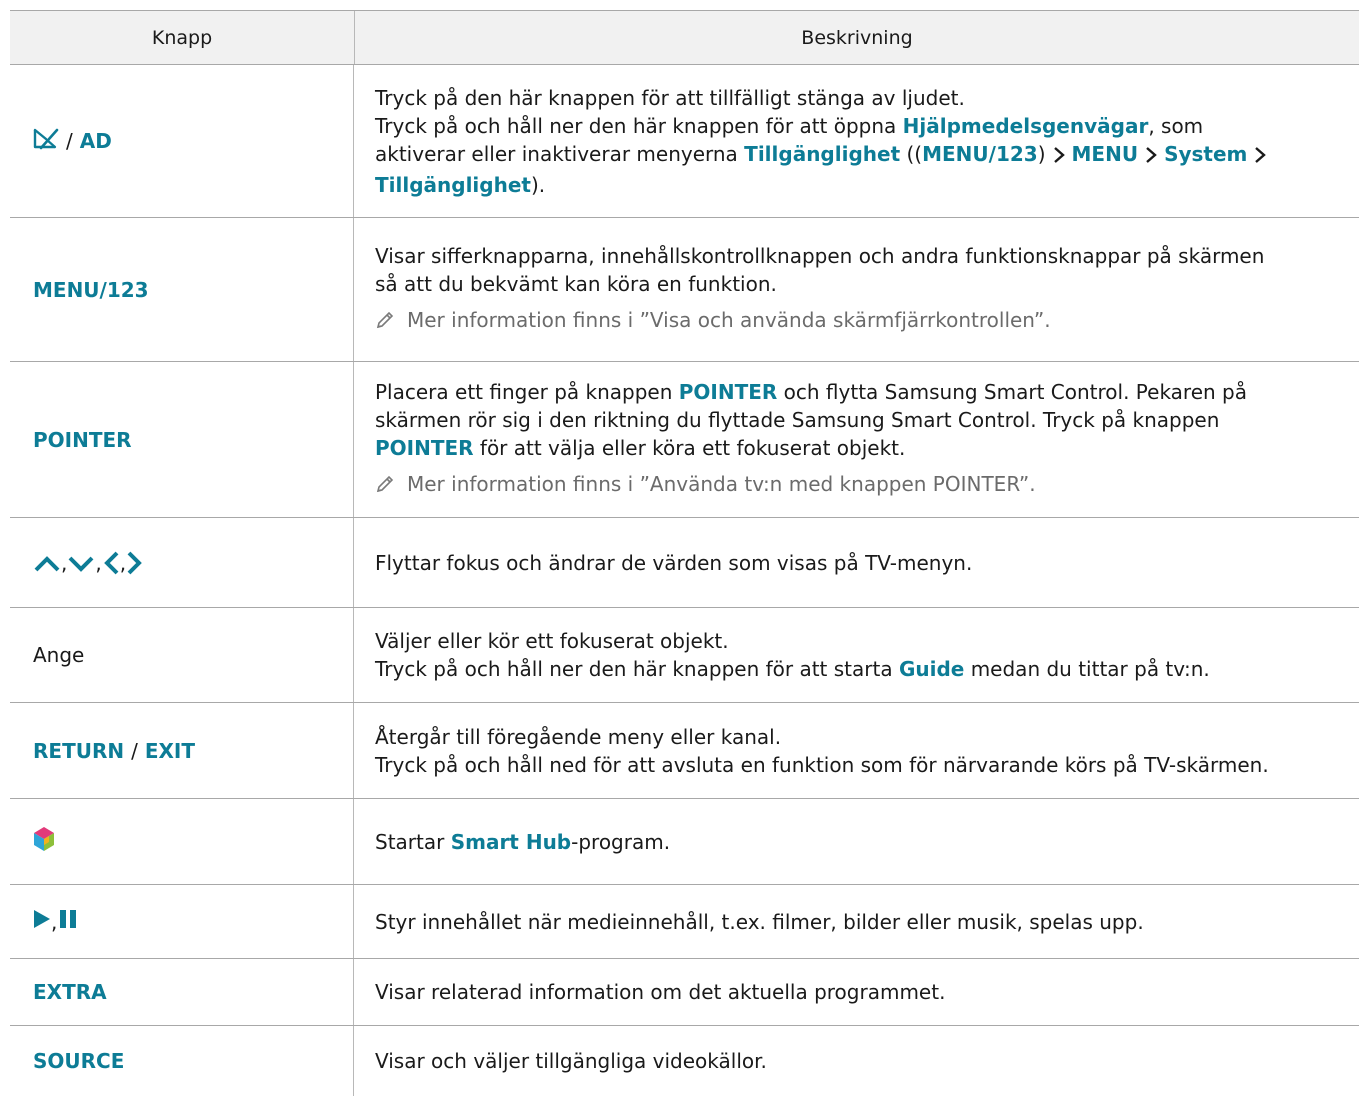 The image size is (1359, 1096). I want to click on description-line: Startar Smart Hub-program., so click(523, 841).